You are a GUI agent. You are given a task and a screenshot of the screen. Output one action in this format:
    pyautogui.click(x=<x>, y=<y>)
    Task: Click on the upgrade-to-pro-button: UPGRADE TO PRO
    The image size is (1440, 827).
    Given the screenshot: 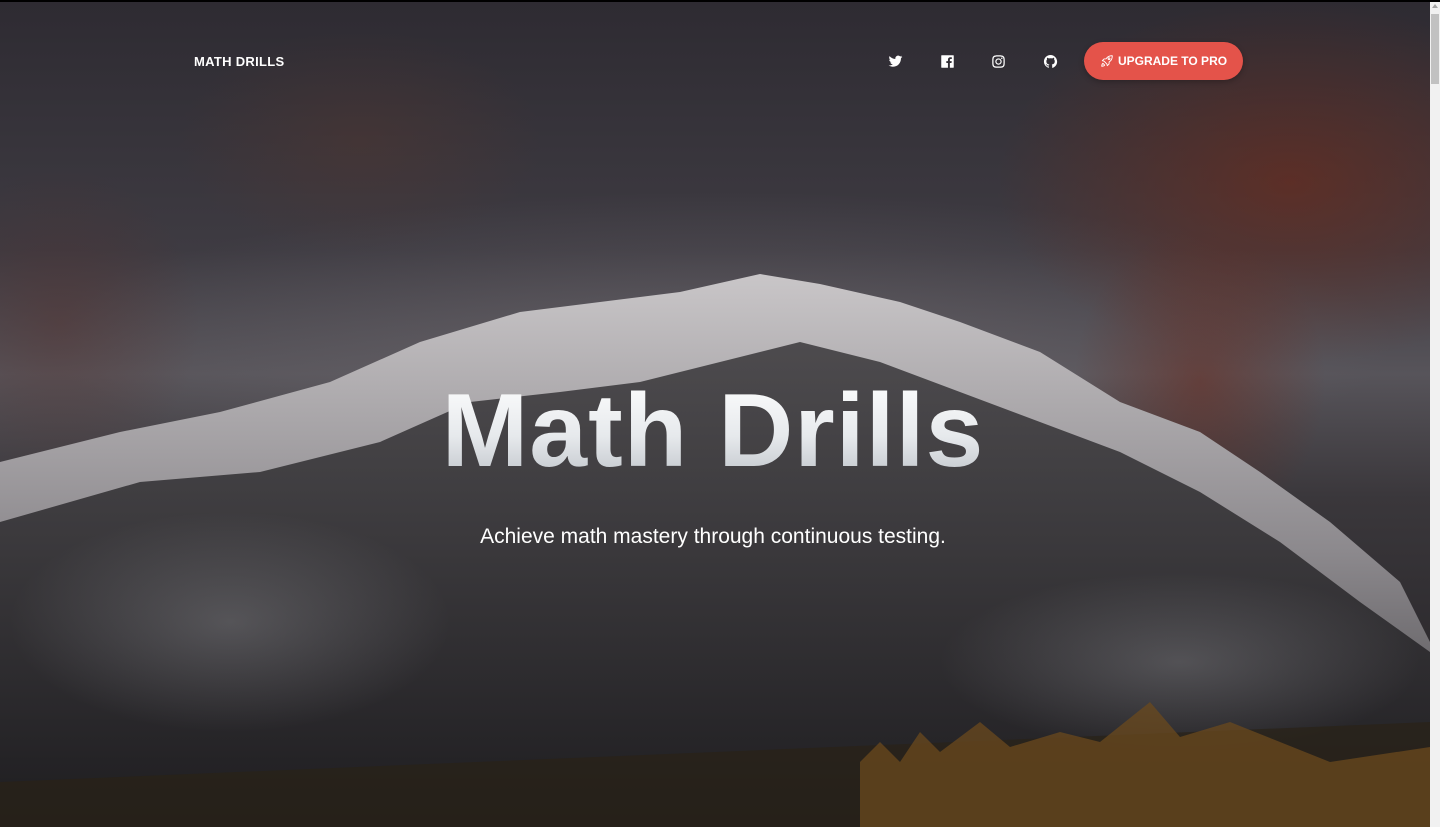 What is the action you would take?
    pyautogui.click(x=1163, y=61)
    